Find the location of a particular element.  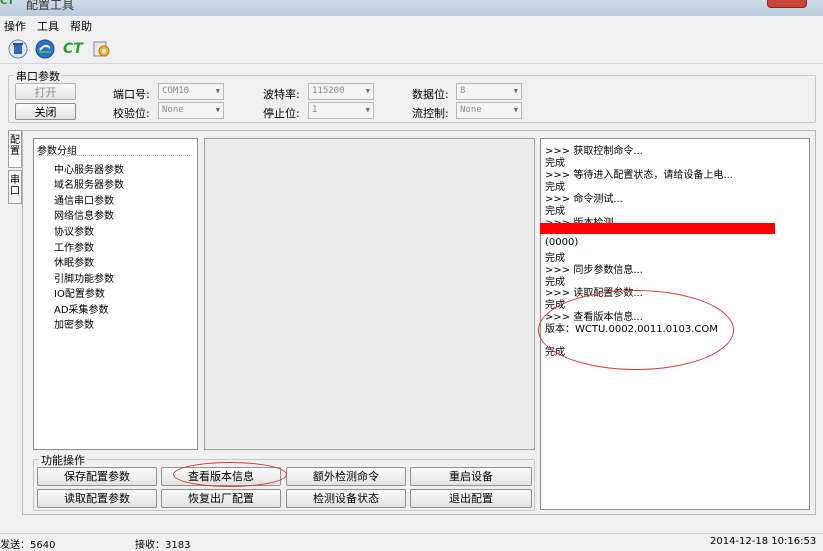

save-config-button: 保存配置参数 is located at coordinates (97, 476).